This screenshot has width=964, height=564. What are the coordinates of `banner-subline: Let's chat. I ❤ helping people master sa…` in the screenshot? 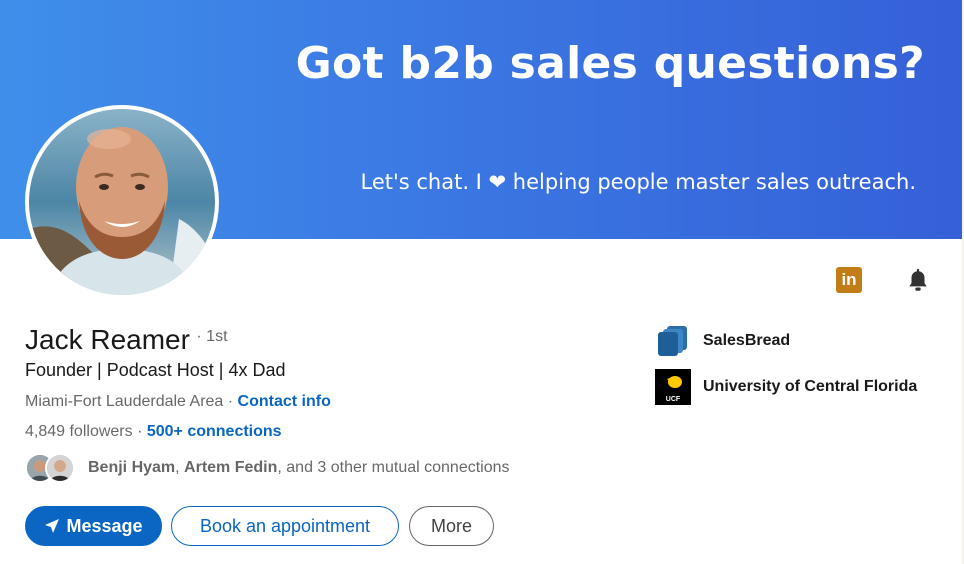 It's located at (638, 182).